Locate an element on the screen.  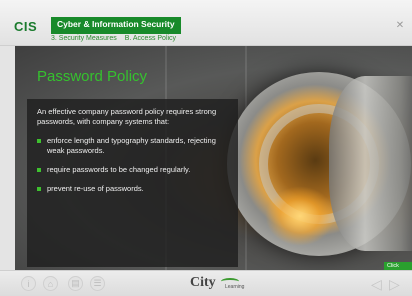
footer-bar: i ⌂ ▤ ☰ City Learning ◁ ▷ is located at coordinates (206, 283).